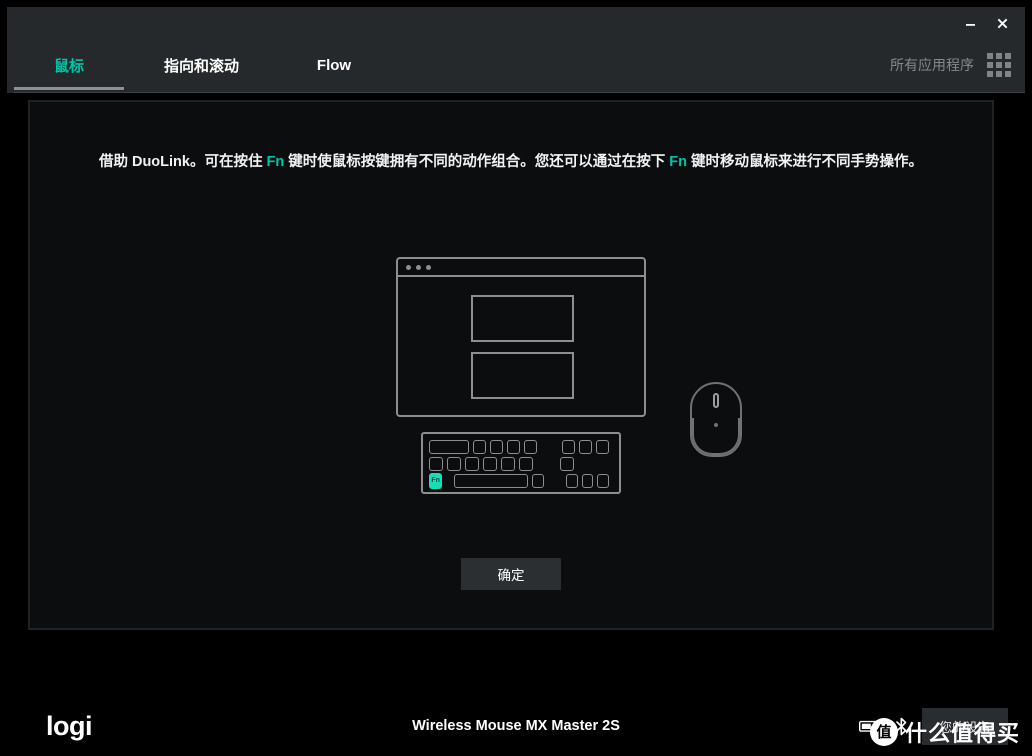 The height and width of the screenshot is (756, 1032). What do you see at coordinates (716, 419) in the screenshot?
I see `mouse-icon` at bounding box center [716, 419].